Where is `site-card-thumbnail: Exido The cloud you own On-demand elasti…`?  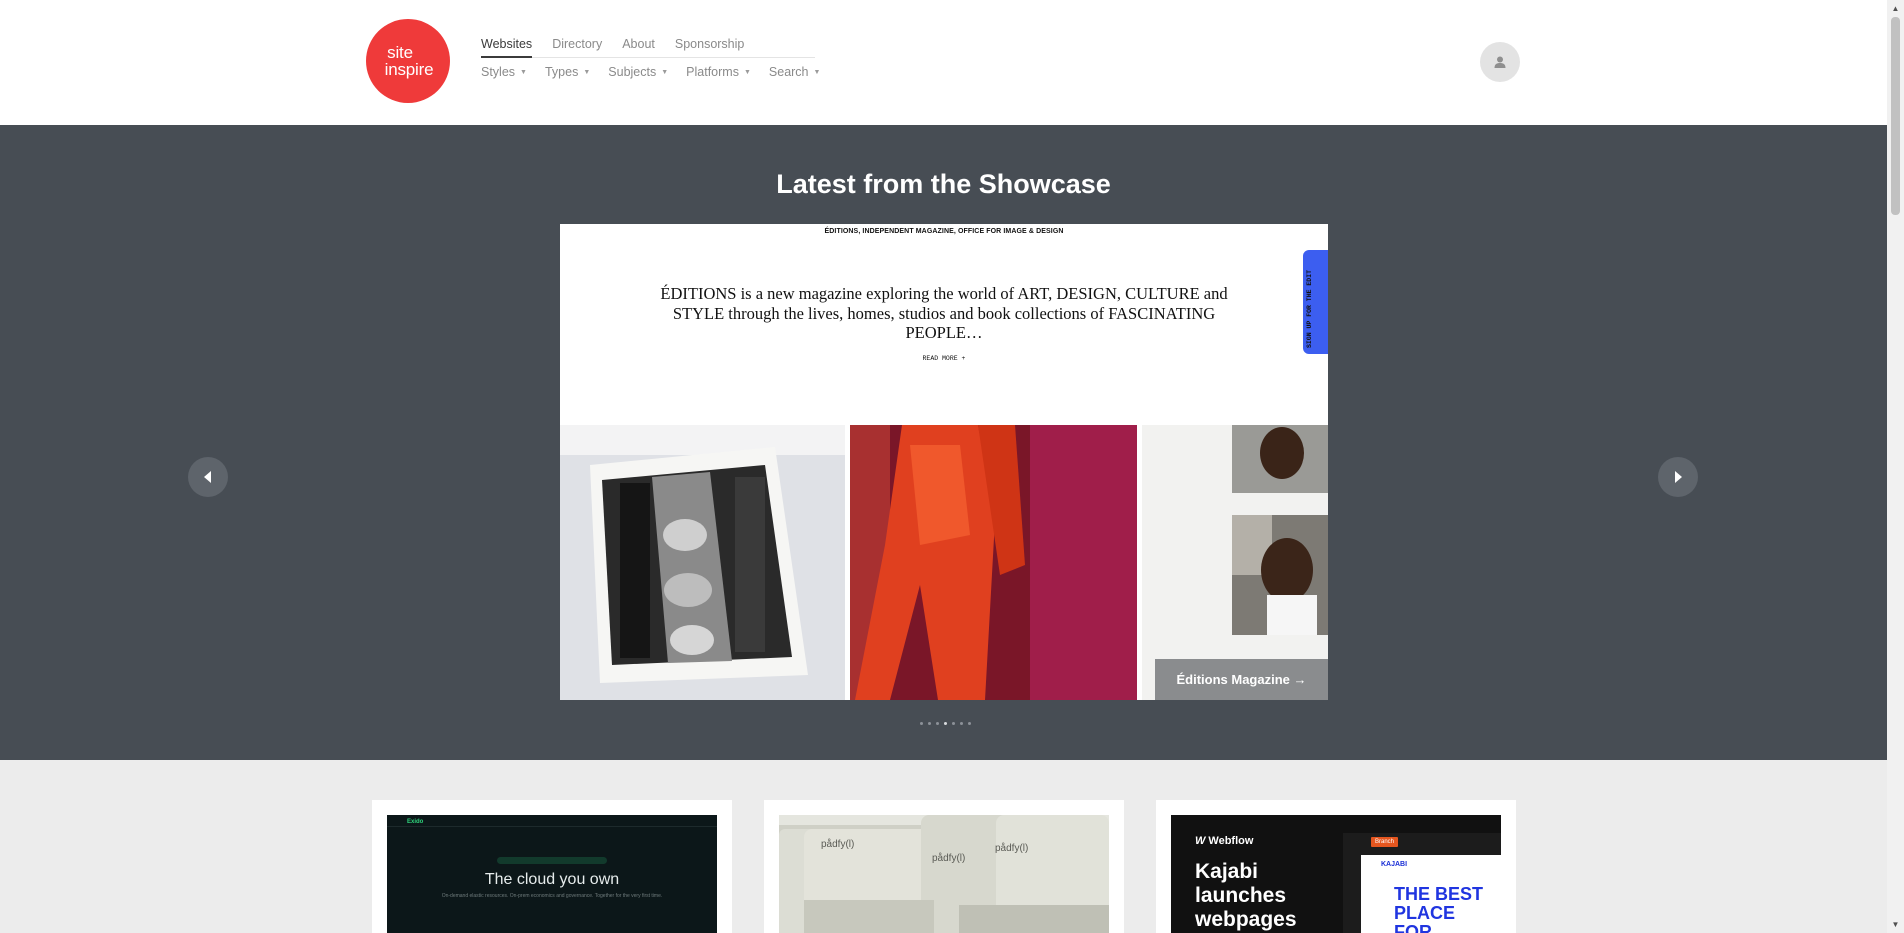 site-card-thumbnail: Exido The cloud you own On-demand elasti… is located at coordinates (552, 874).